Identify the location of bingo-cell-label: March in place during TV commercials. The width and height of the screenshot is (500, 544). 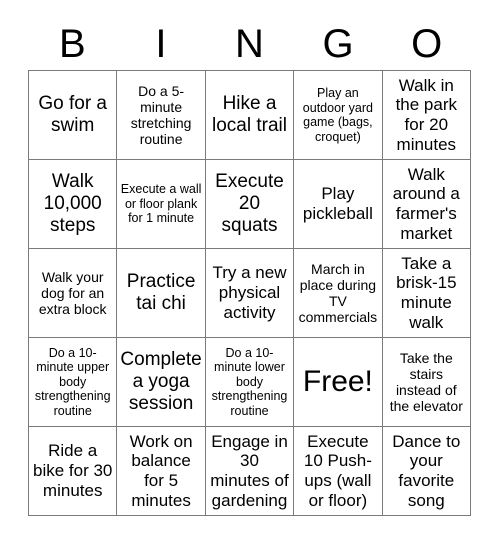
(338, 293).